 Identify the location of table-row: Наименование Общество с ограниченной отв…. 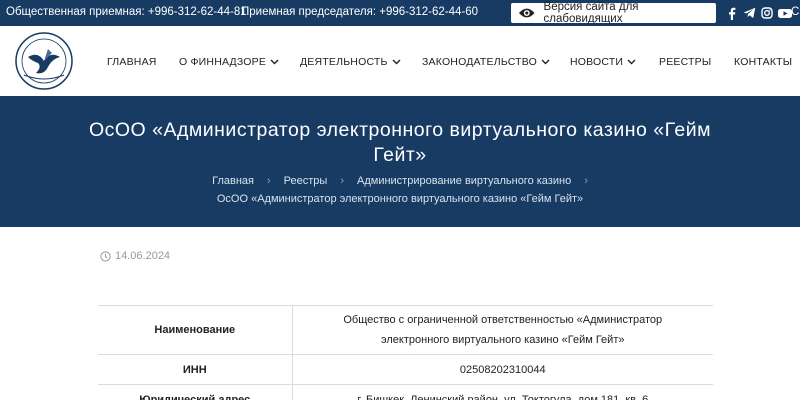
(405, 330).